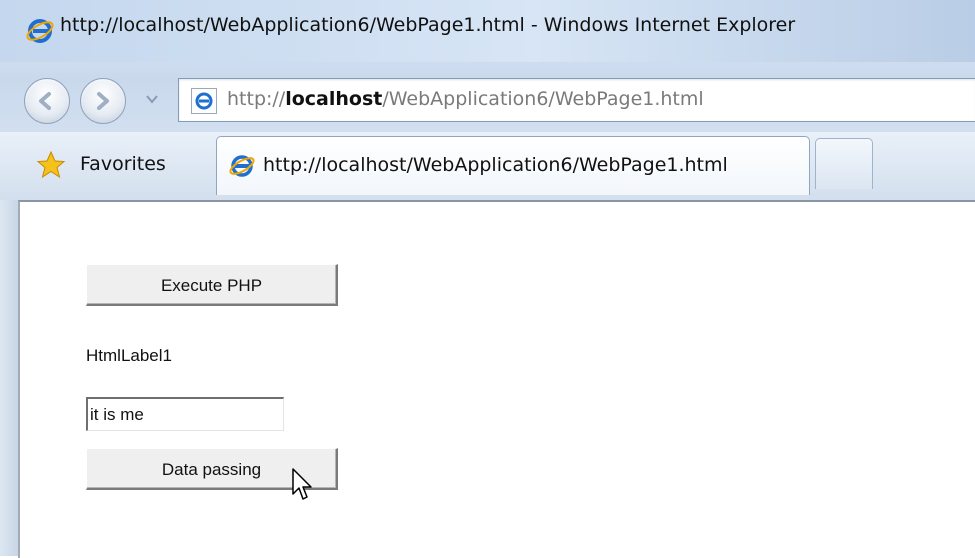 The height and width of the screenshot is (558, 975). What do you see at coordinates (543, 99) in the screenshot?
I see `address-path: /WebApplication6/WebPage1.html` at bounding box center [543, 99].